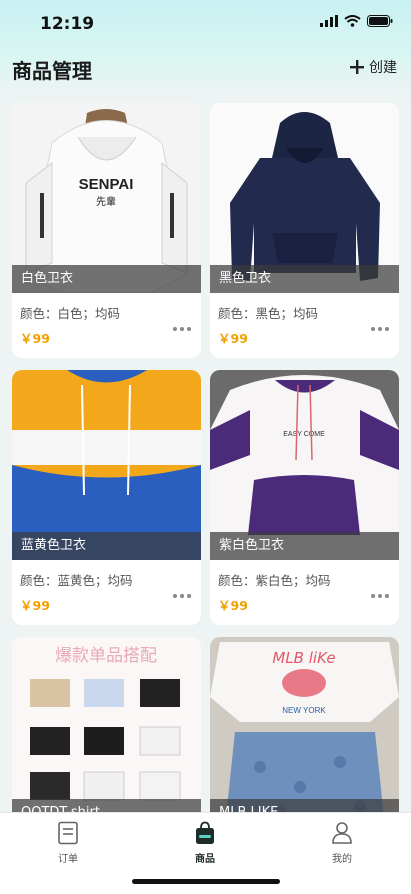  I want to click on product-spec: 颜色：蓝黄色；均码, so click(76, 580).